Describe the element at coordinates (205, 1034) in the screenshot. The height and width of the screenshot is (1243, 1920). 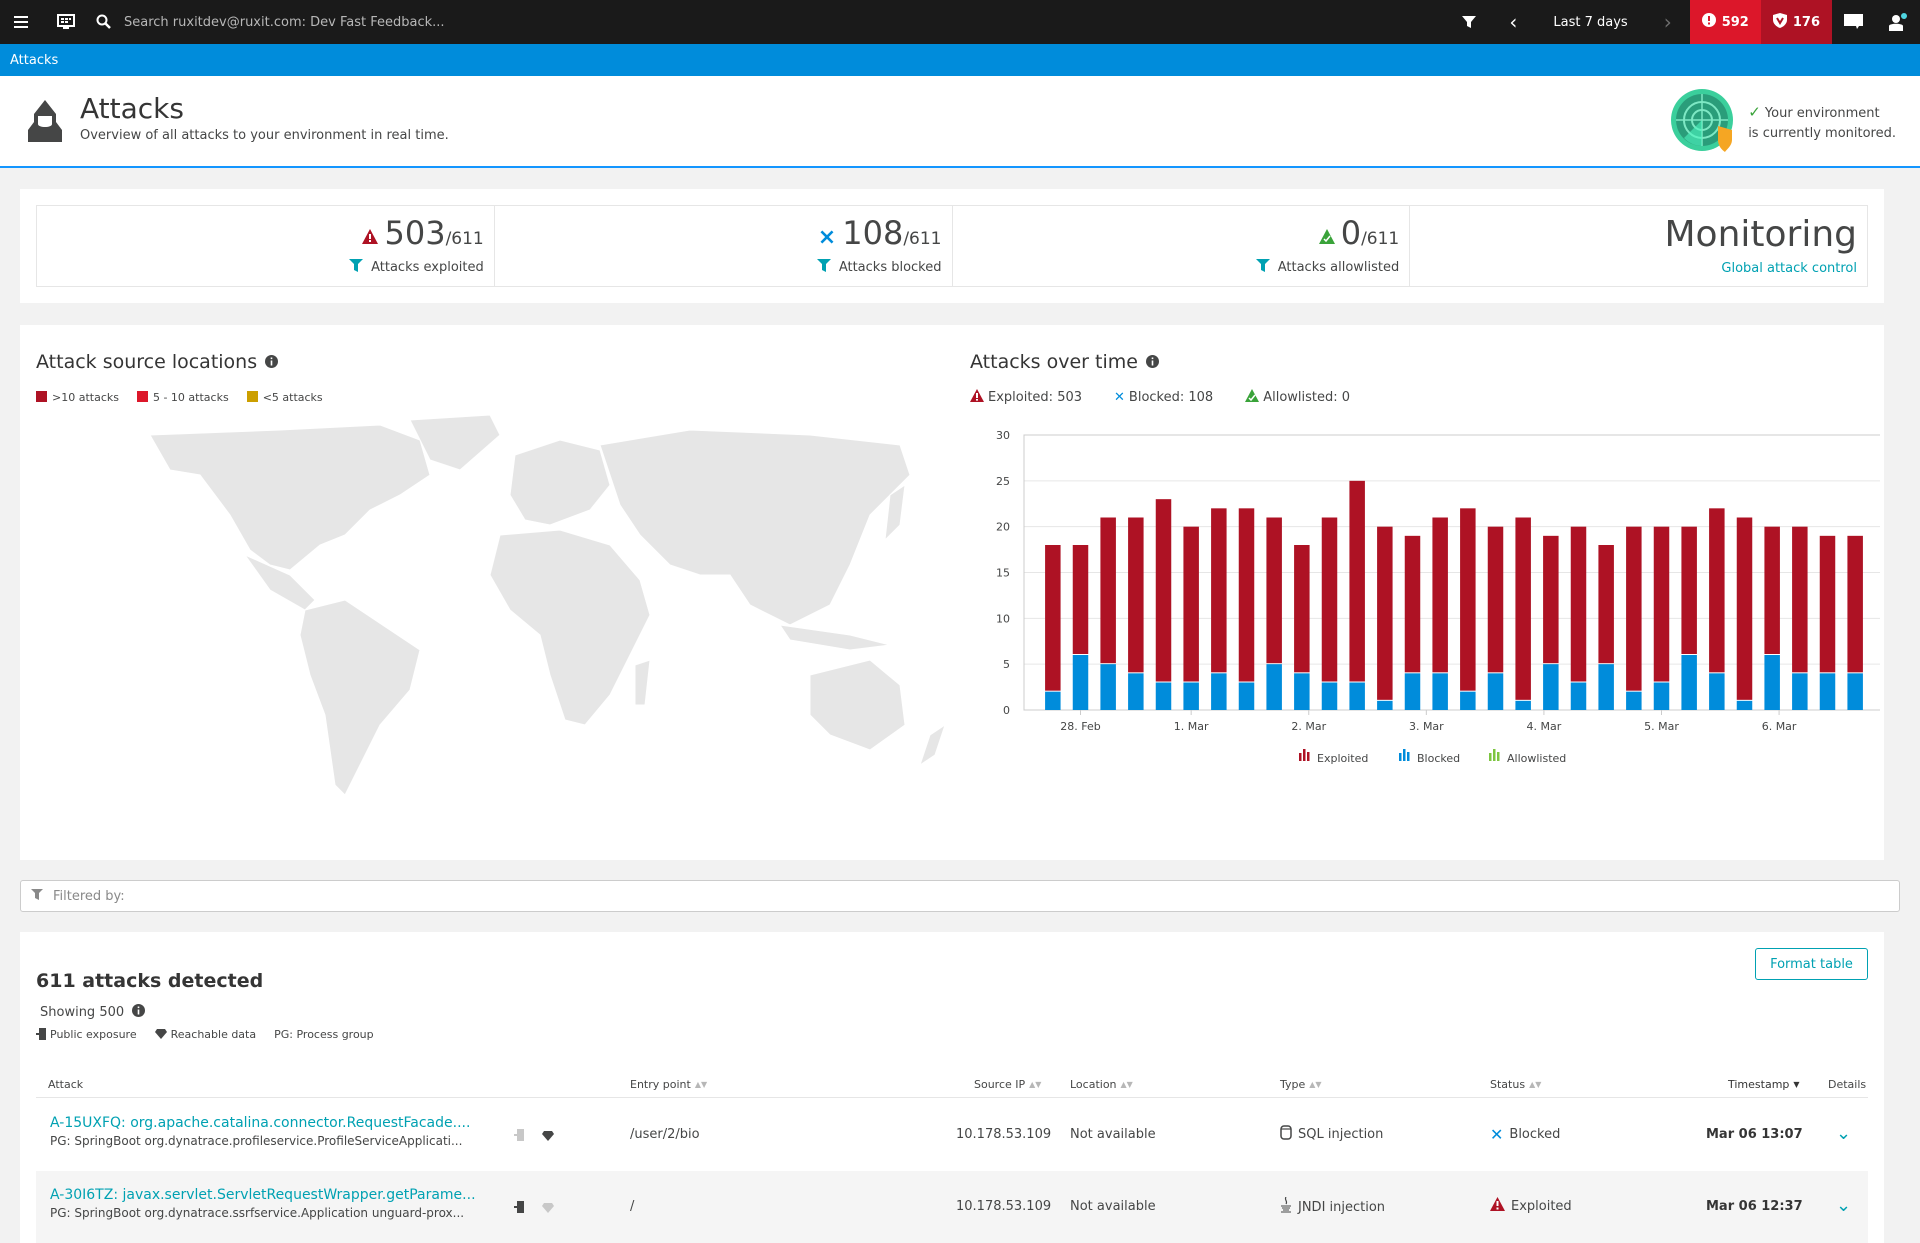
I see `key-reachable-data: Reachable data` at that location.